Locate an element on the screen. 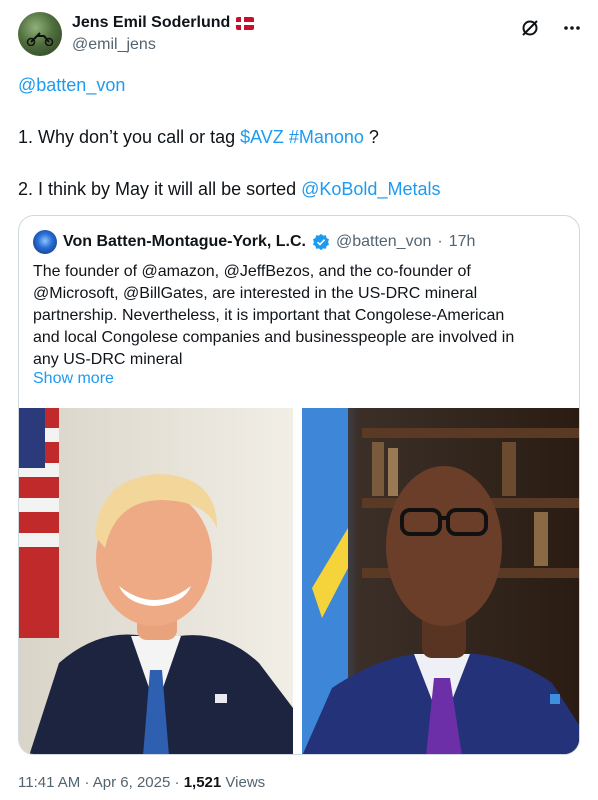 Image resolution: width=598 pixels, height=800 pixels. tweet-line-1: 1. Why don’t you call or tag is located at coordinates (129, 137).